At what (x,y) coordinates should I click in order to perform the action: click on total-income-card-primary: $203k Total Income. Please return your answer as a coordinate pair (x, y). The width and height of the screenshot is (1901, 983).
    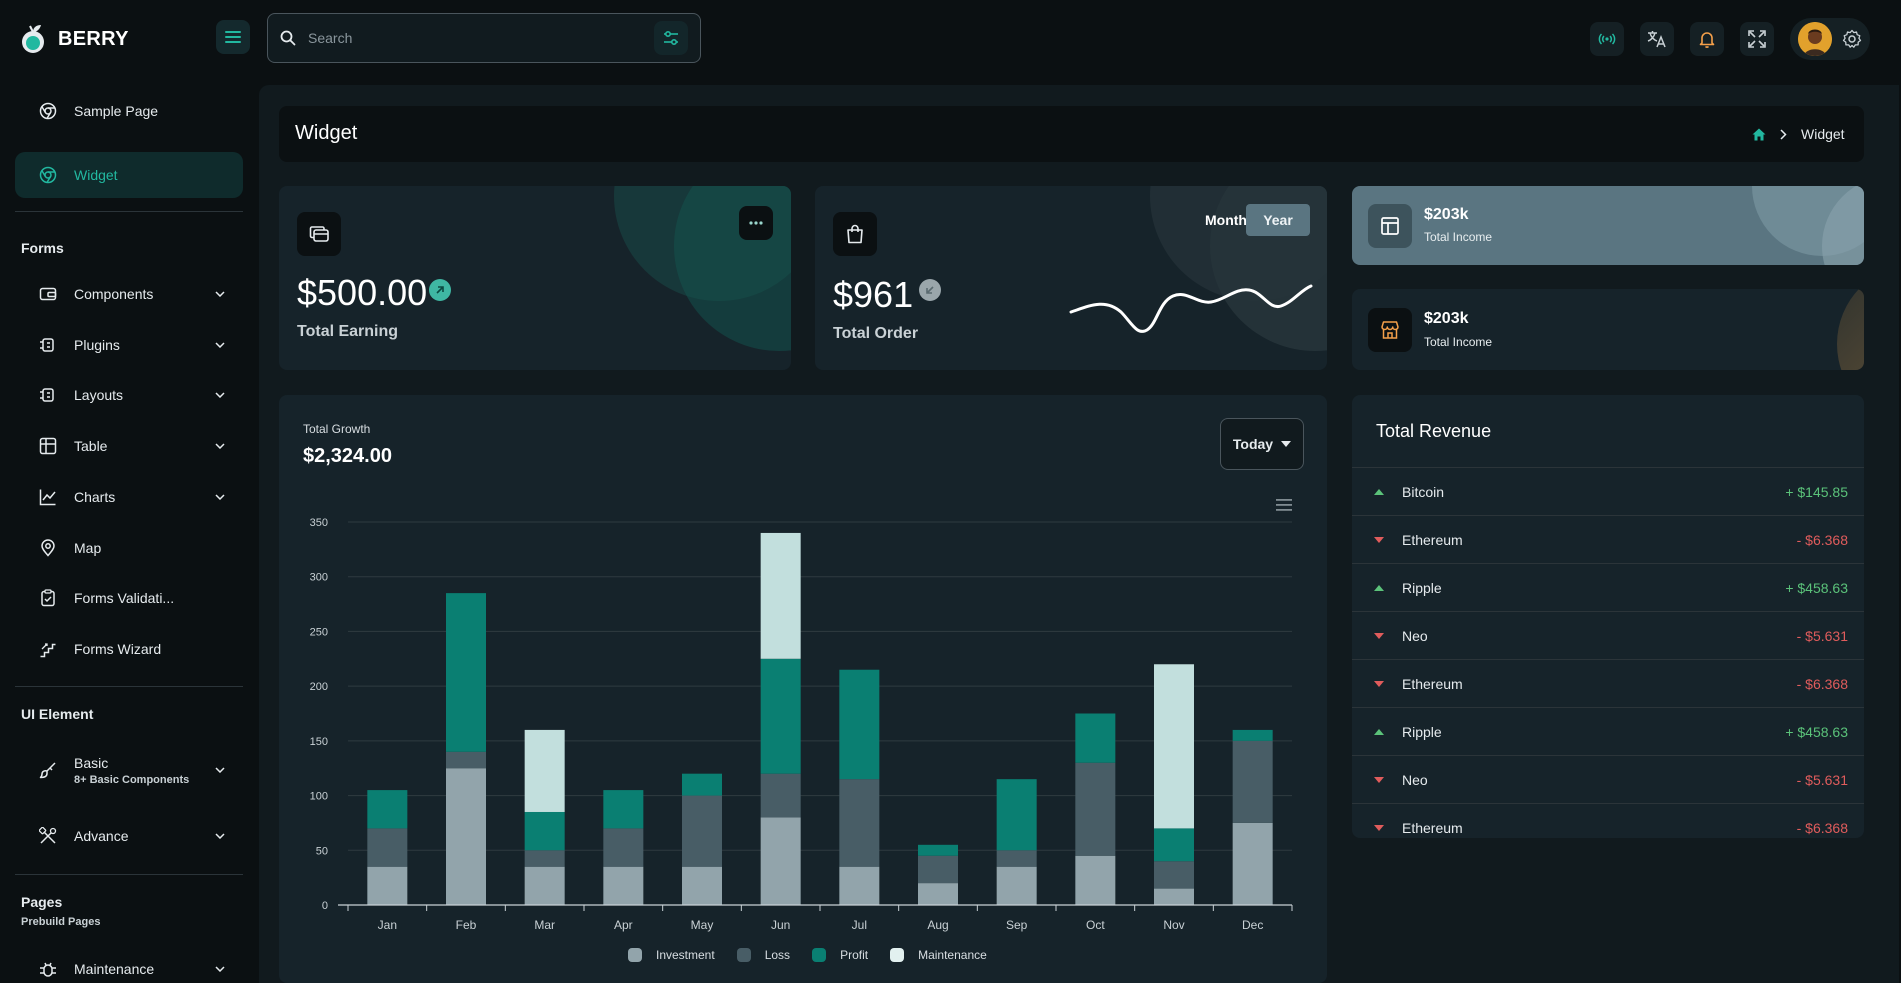
    Looking at the image, I should click on (1608, 225).